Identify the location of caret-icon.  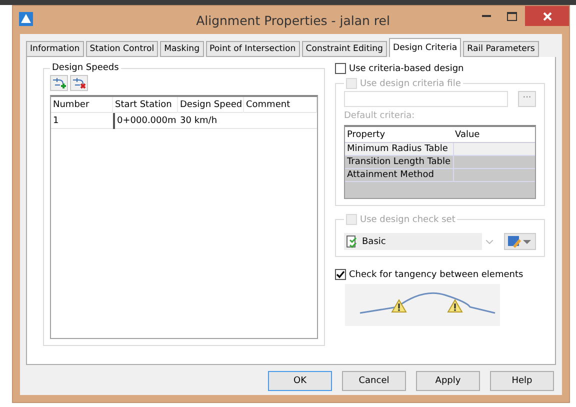
(527, 242).